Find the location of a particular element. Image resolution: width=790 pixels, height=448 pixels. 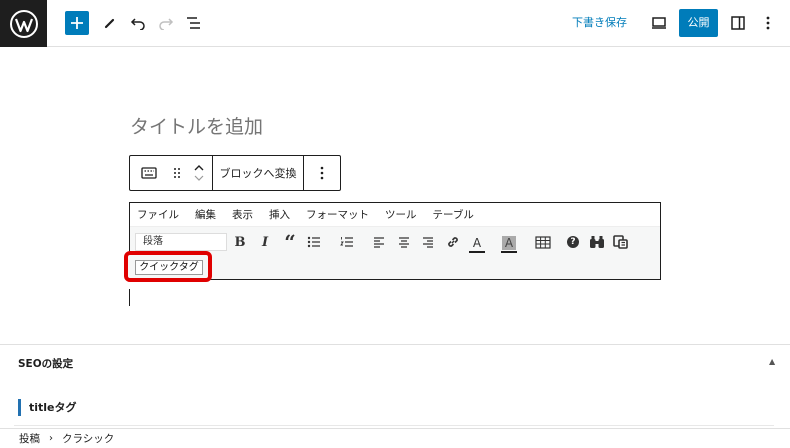

block-options-button is located at coordinates (322, 173).